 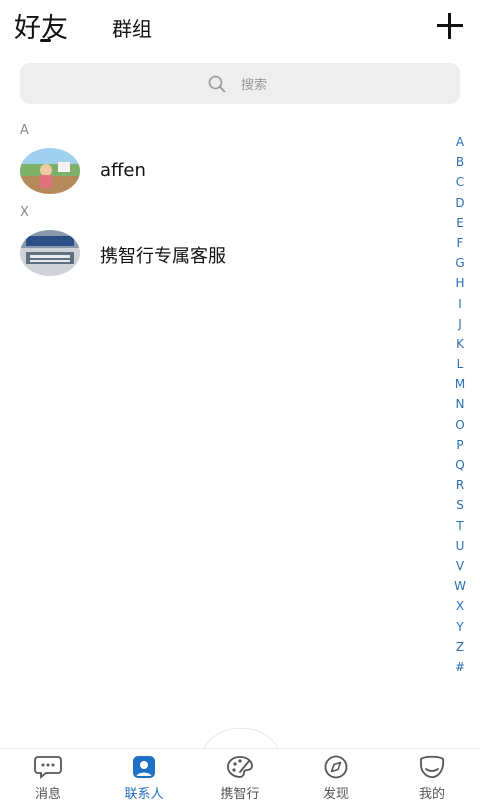 I want to click on alphabet-index-letter: E, so click(x=460, y=223).